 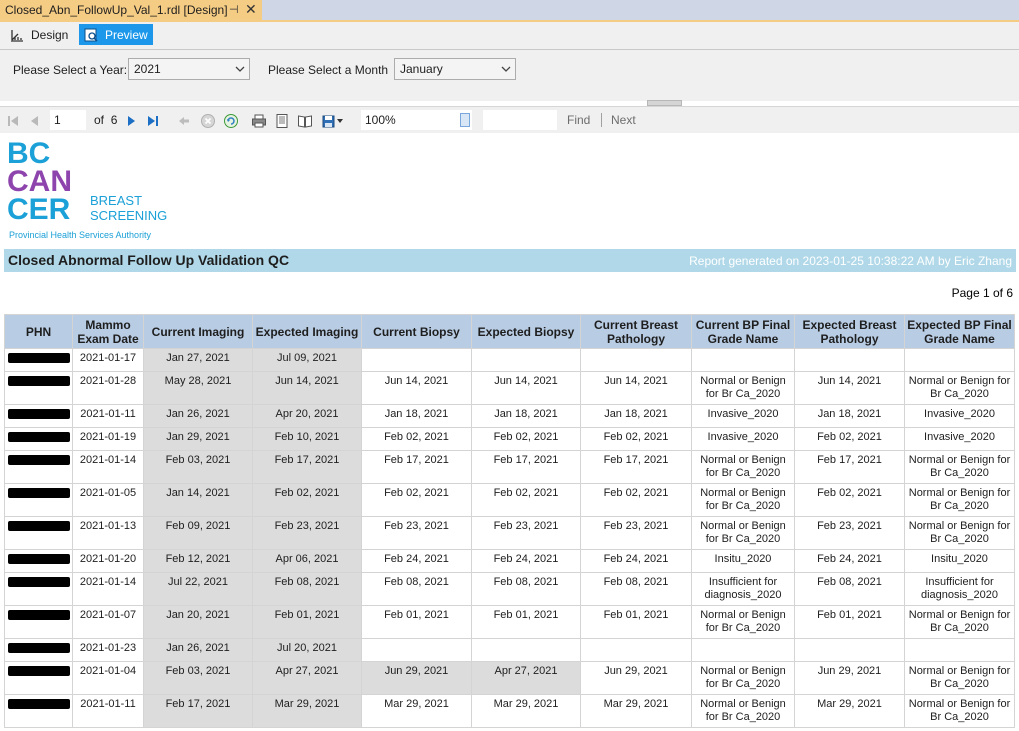 What do you see at coordinates (80, 235) in the screenshot?
I see `svg-text:Provincial Health Services Aut: Provincial Health Services Authority` at bounding box center [80, 235].